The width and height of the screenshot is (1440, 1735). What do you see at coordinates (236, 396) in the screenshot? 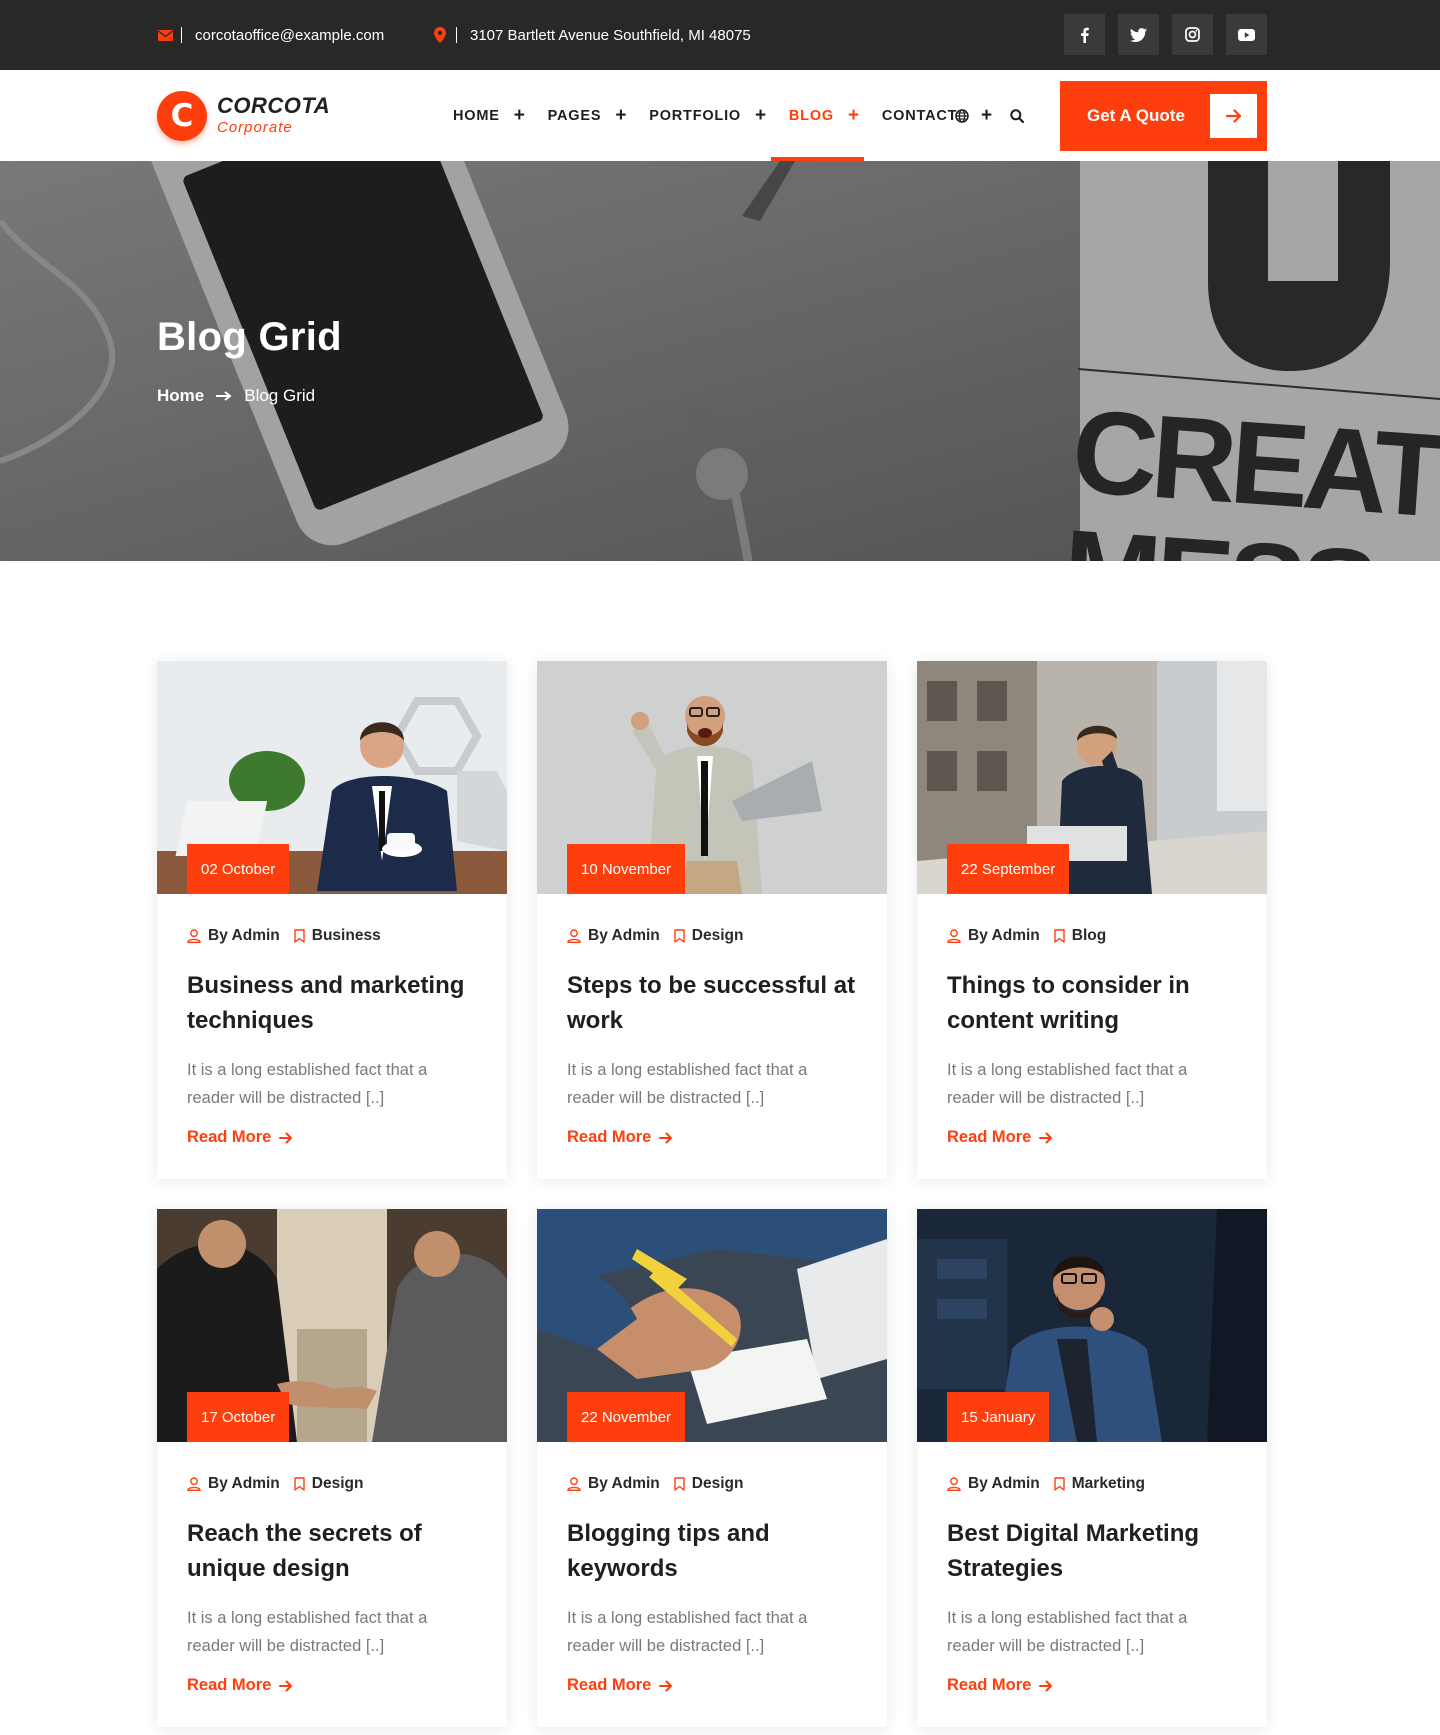
I see `breadcrumb: Home Blog Grid` at bounding box center [236, 396].